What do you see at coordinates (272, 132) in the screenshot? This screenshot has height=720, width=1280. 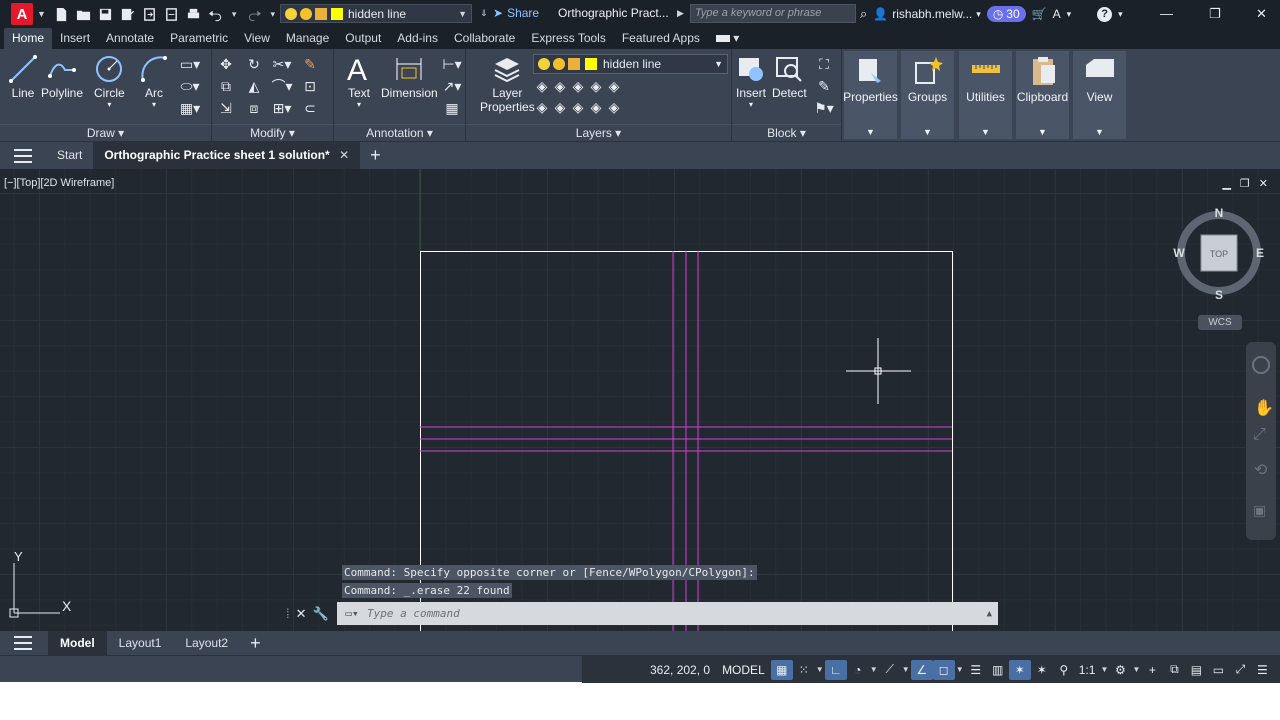 I see `modify-panel-title: Modify ▾` at bounding box center [272, 132].